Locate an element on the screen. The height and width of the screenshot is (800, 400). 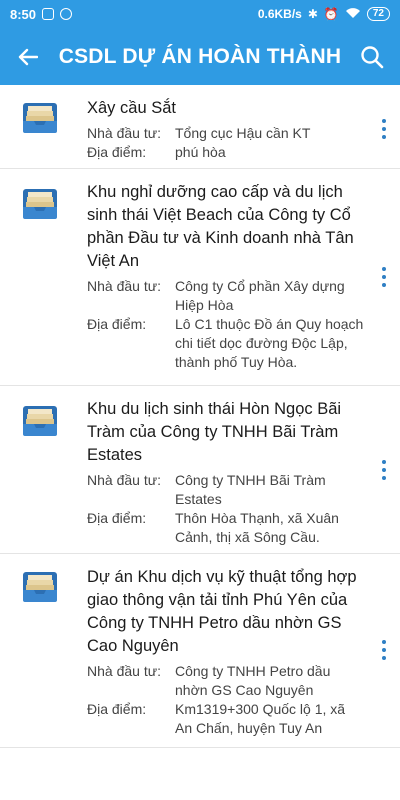
bluetooth-icon: ✱ is located at coordinates (312, 14).